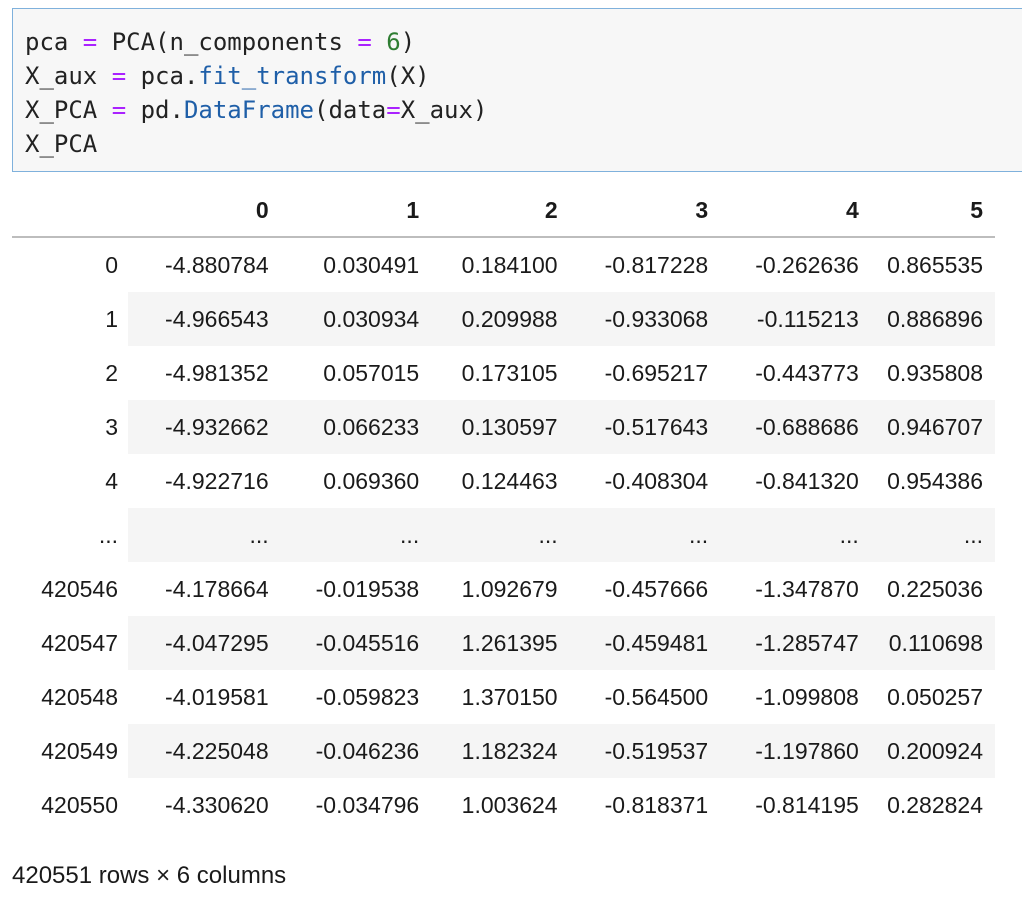 This screenshot has width=1022, height=904. I want to click on code-line: pca = PCA(n_components = 6), so click(256, 42).